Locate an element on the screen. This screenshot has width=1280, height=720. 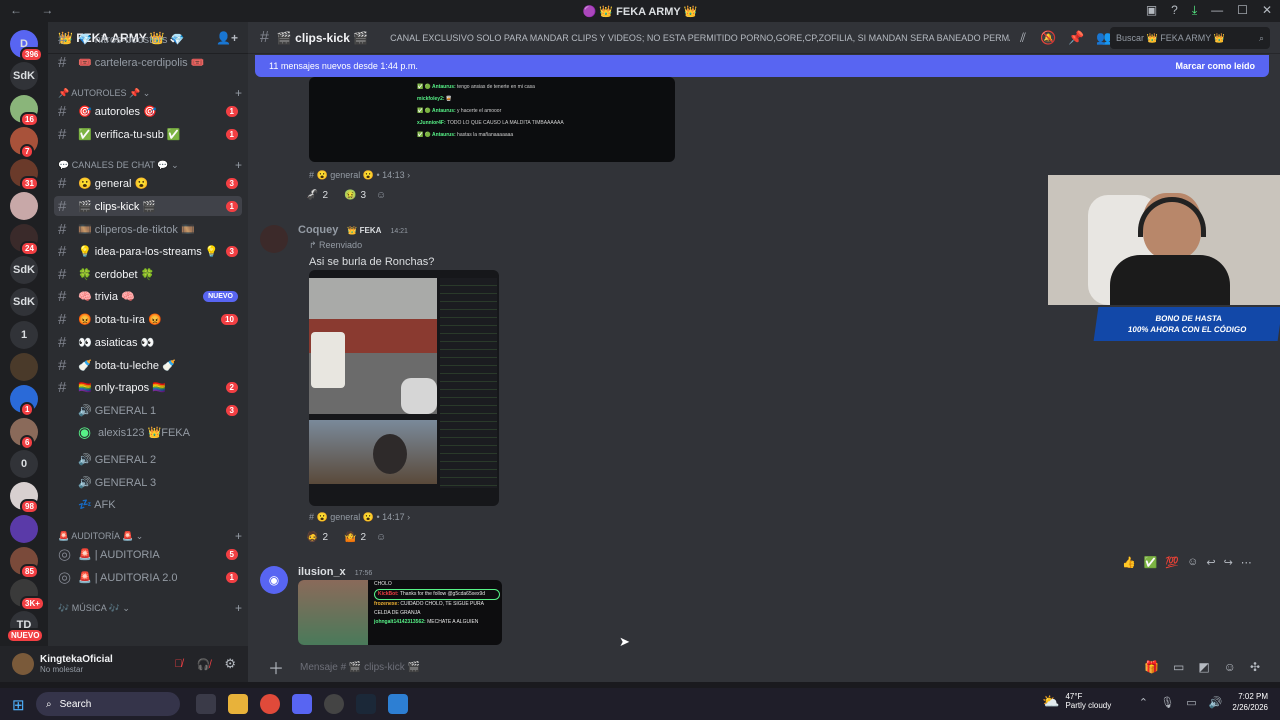
sidebar-item-channel: ◎ 🚨 | AUDITORIA 2.0 1 is located at coordinates (148, 577).